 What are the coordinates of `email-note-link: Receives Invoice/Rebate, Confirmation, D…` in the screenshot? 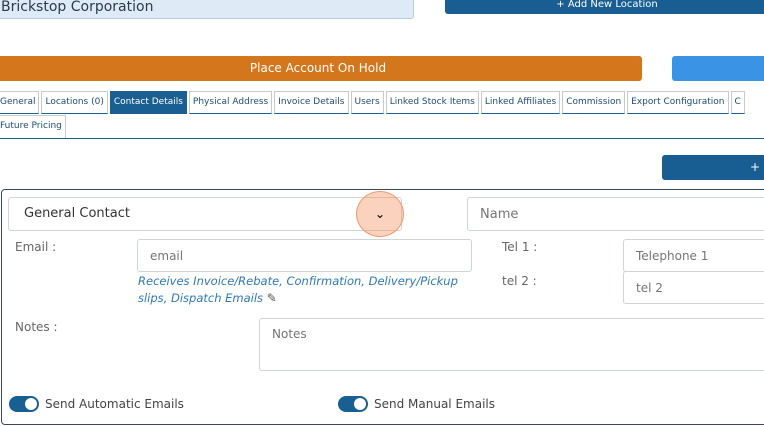 It's located at (305, 290).